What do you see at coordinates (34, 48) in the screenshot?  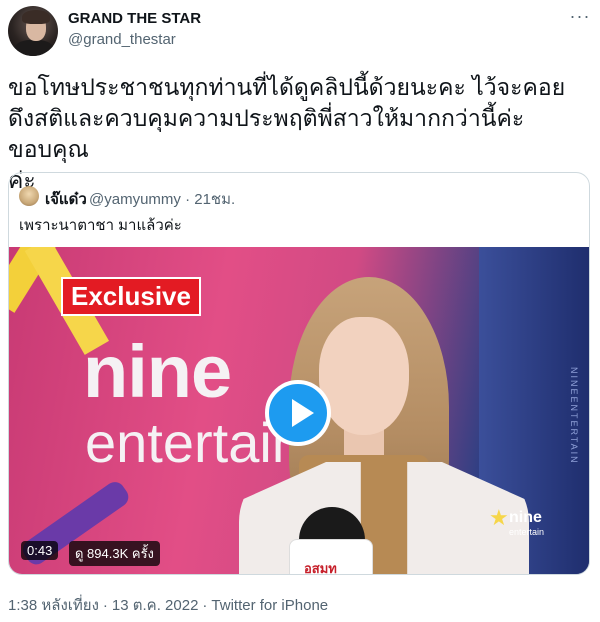 I see `avatar-body` at bounding box center [34, 48].